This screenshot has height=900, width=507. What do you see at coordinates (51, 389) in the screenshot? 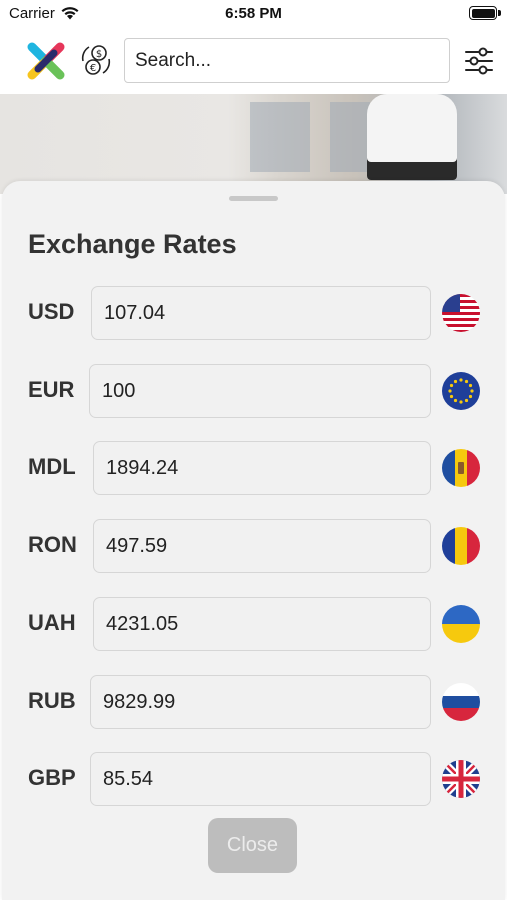
I see `currency-code: EUR` at bounding box center [51, 389].